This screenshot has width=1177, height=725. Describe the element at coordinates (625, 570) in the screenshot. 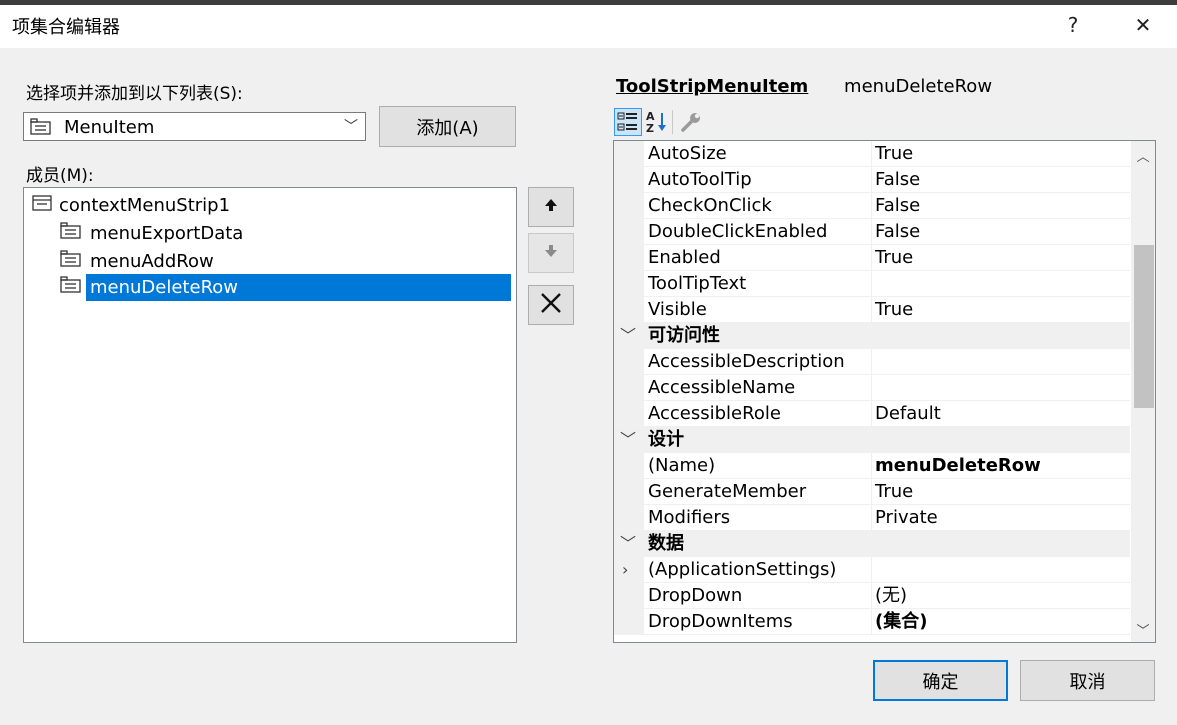

I see `expand-chevron-icon: ›` at that location.